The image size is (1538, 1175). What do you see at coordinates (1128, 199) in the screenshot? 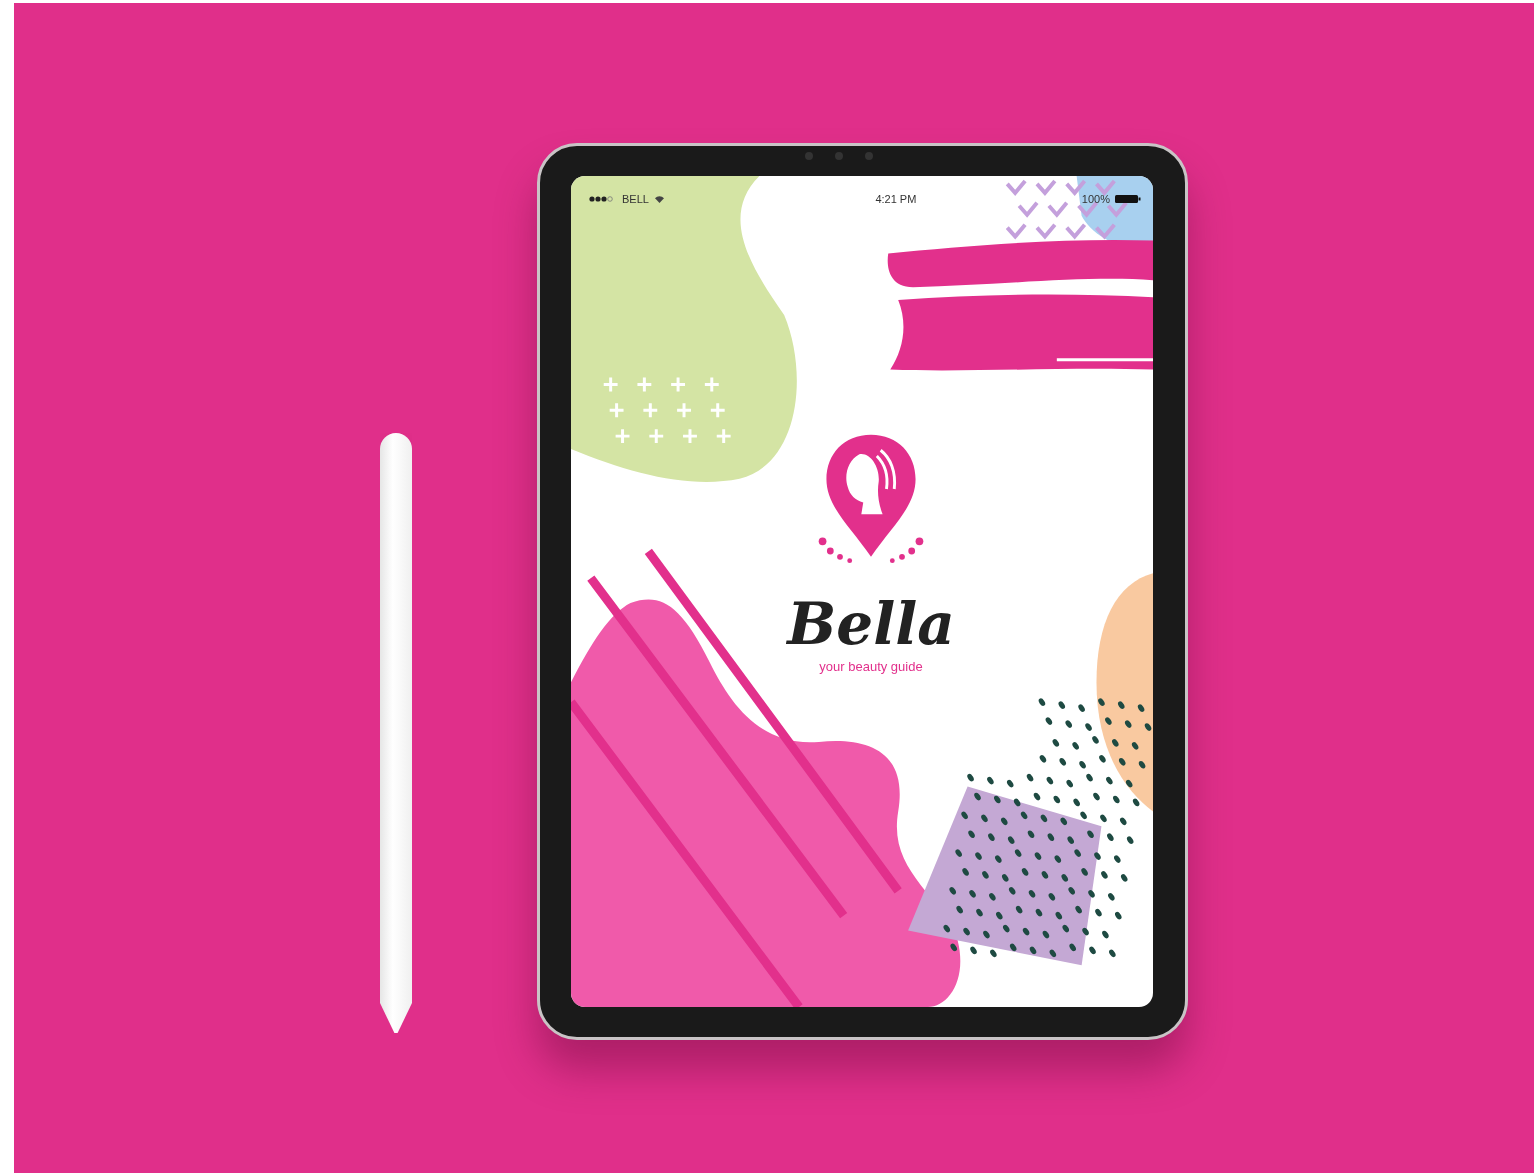
I see `battery-icon` at bounding box center [1128, 199].